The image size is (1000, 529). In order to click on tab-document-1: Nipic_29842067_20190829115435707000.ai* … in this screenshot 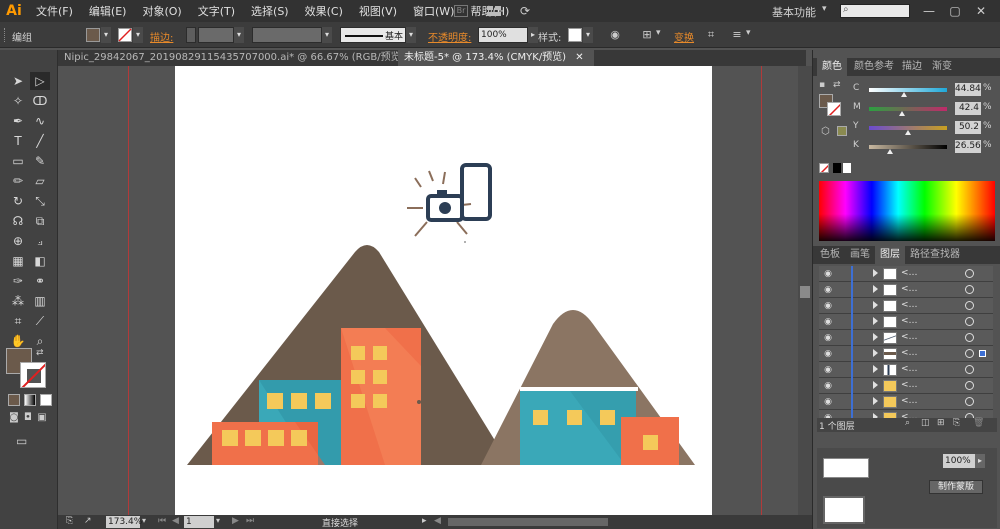, I will do `click(240, 58)`.